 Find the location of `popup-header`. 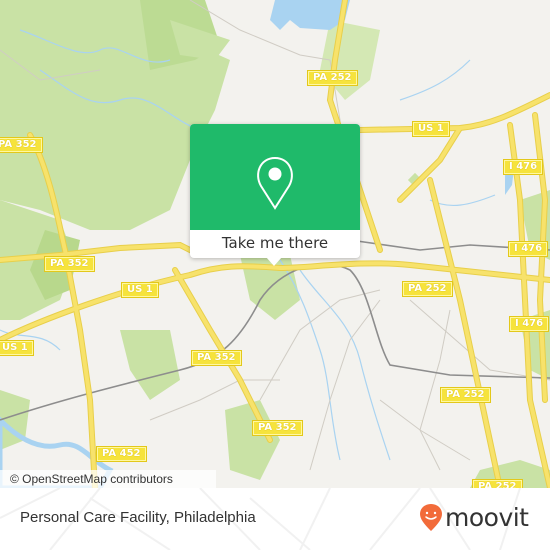

popup-header is located at coordinates (275, 177).